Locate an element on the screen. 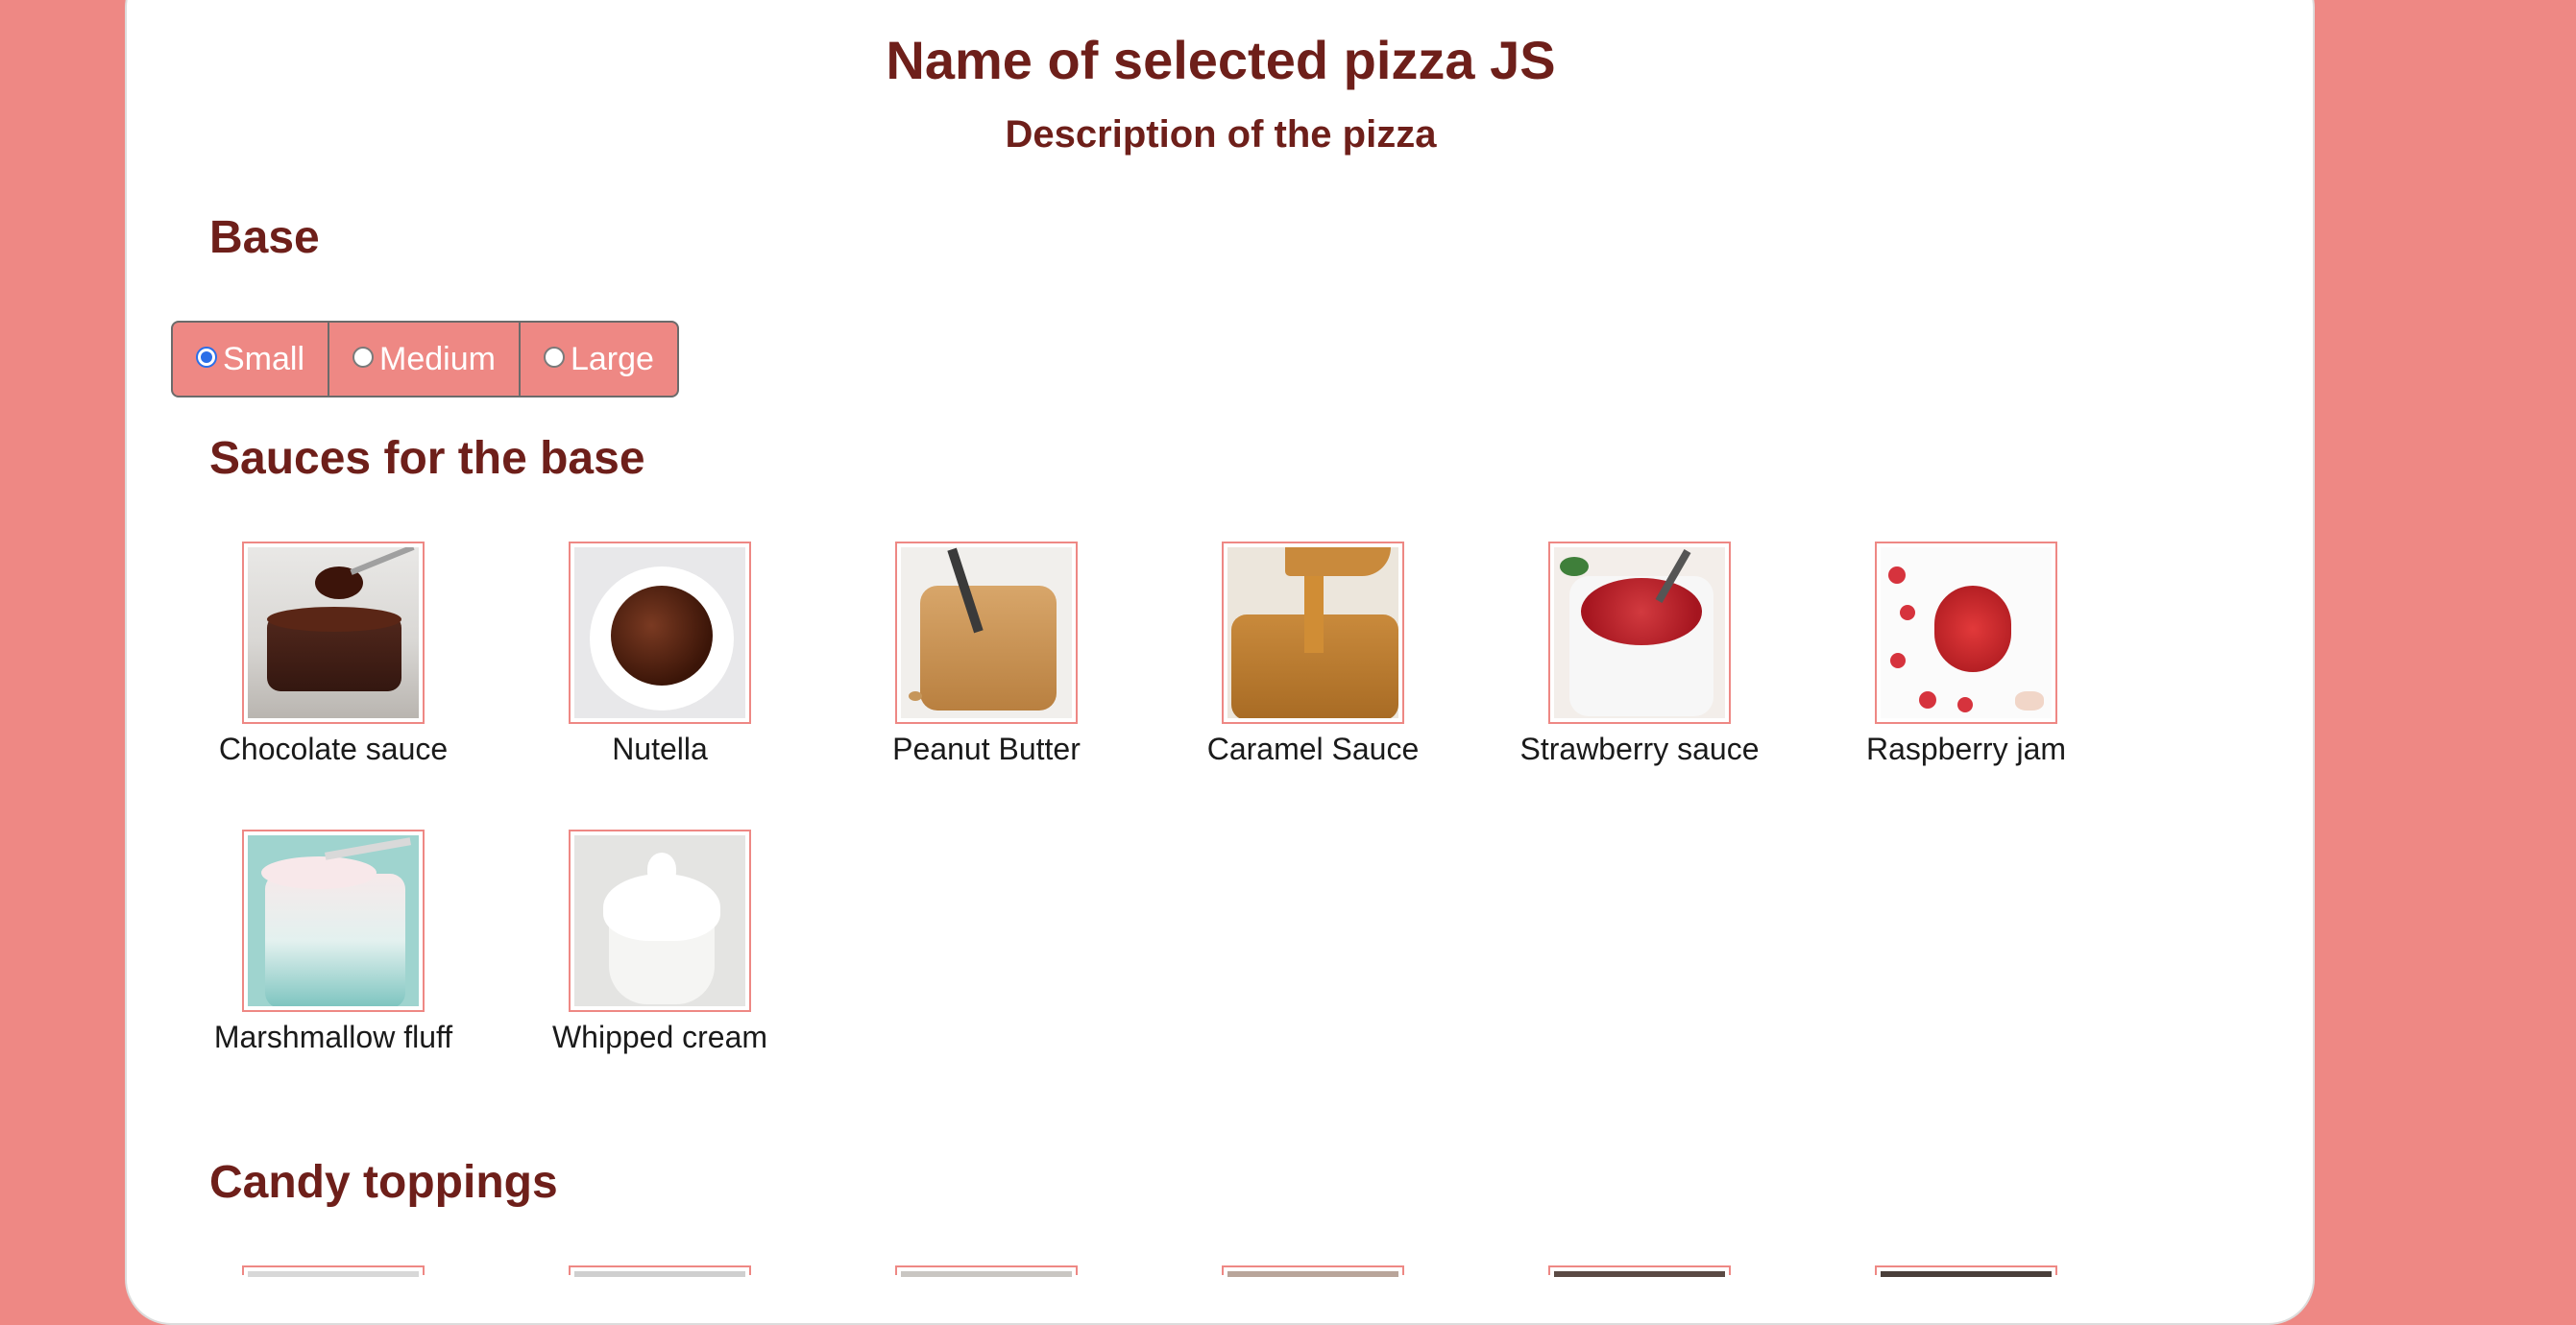 The width and height of the screenshot is (2576, 1325). sauce-label: Whipped cream is located at coordinates (659, 1037).